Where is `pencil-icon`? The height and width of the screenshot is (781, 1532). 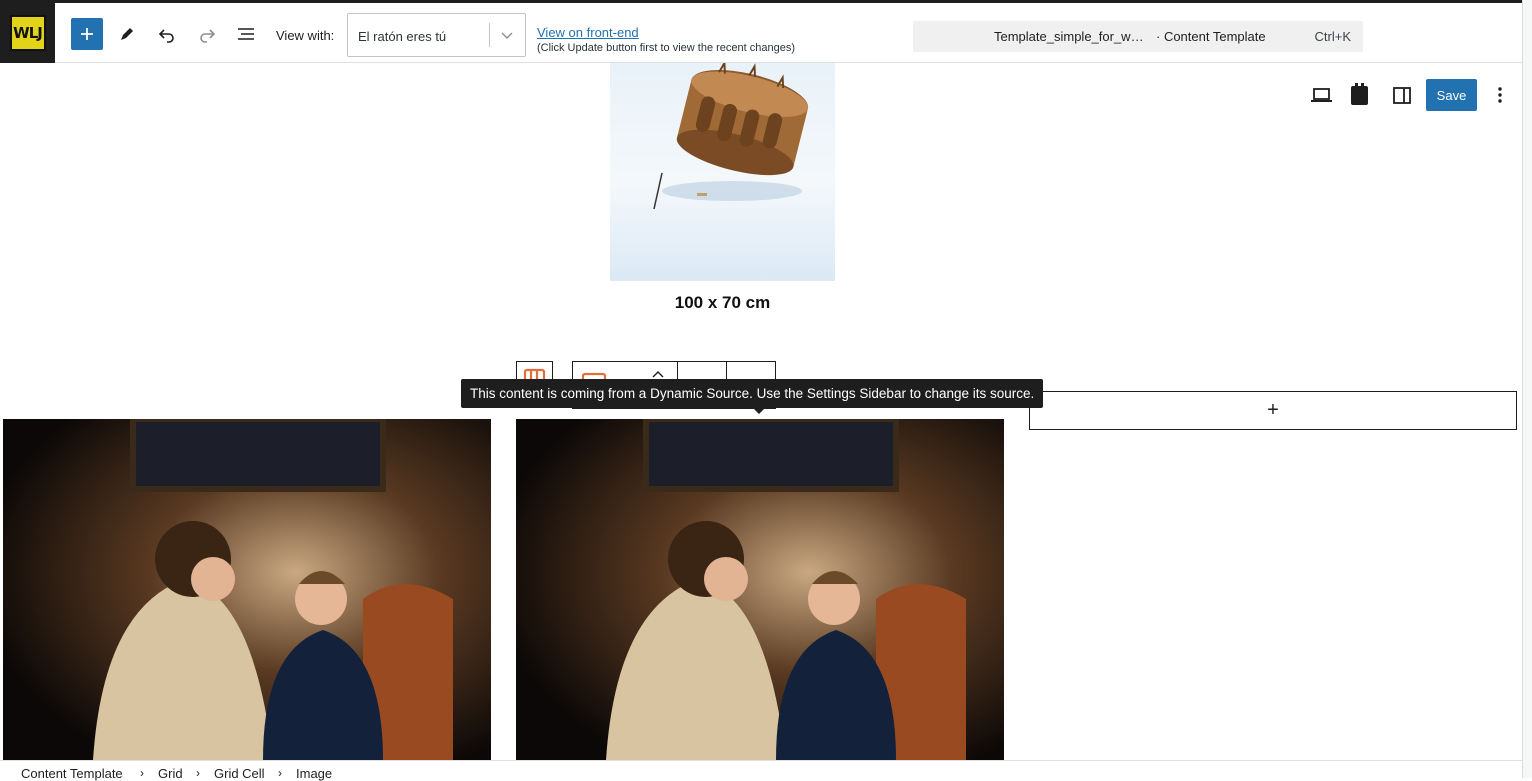 pencil-icon is located at coordinates (127, 34).